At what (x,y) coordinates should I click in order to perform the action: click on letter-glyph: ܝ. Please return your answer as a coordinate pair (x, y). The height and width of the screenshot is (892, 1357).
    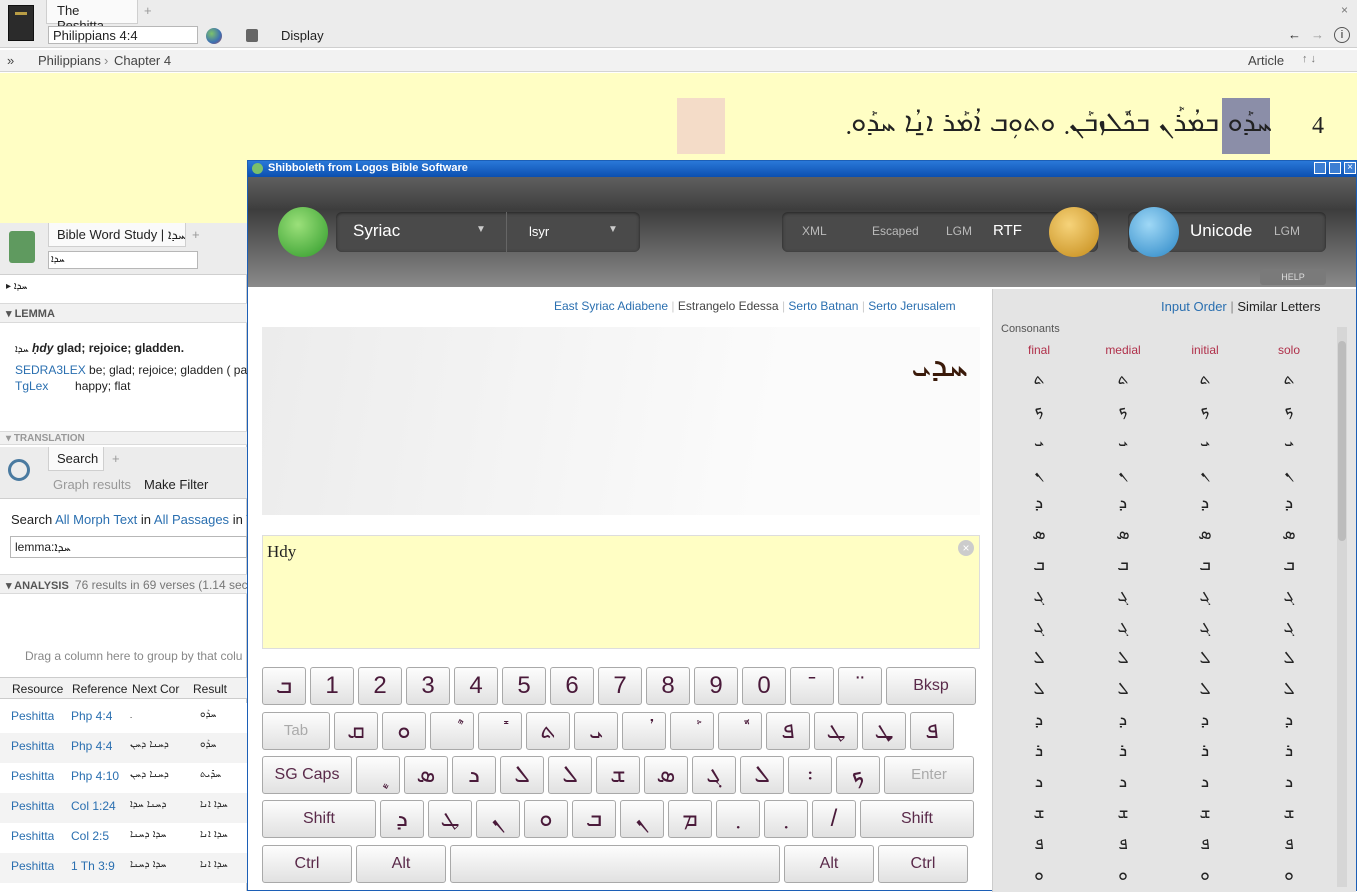
    Looking at the image, I should click on (1289, 441).